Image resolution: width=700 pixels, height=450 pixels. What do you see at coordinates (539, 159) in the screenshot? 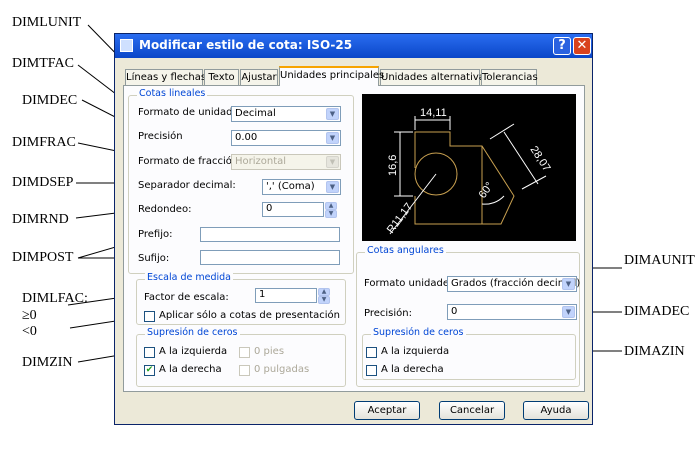
I see `preview-diag-dim: 28,07` at bounding box center [539, 159].